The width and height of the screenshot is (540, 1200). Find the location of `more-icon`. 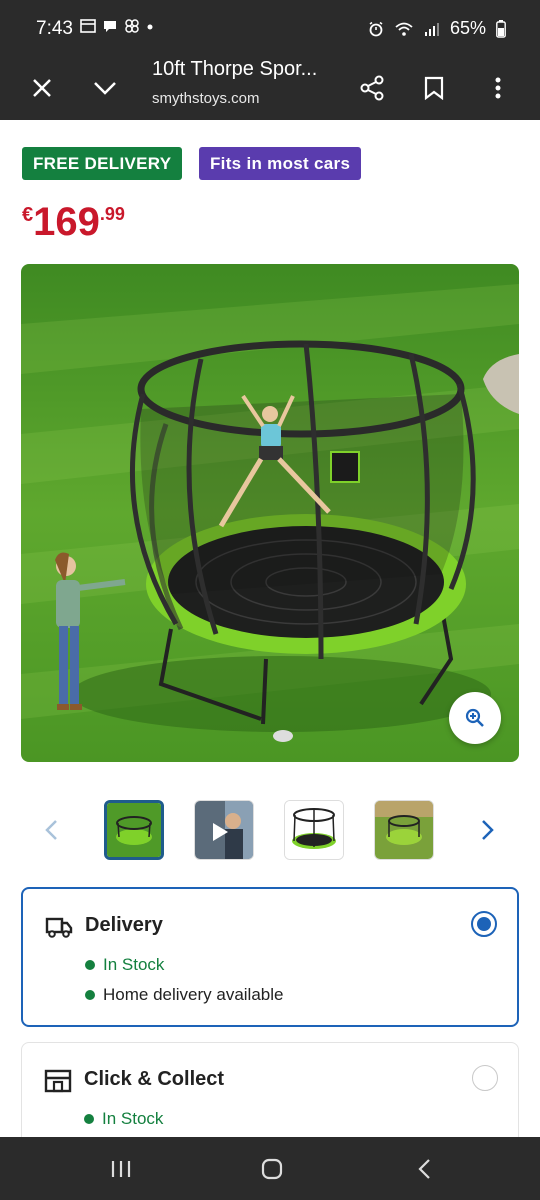

more-icon is located at coordinates (498, 88).